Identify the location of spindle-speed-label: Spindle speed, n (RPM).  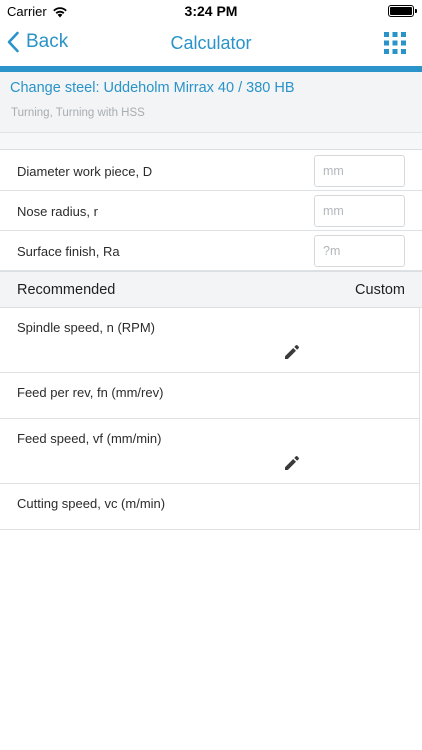
(86, 327).